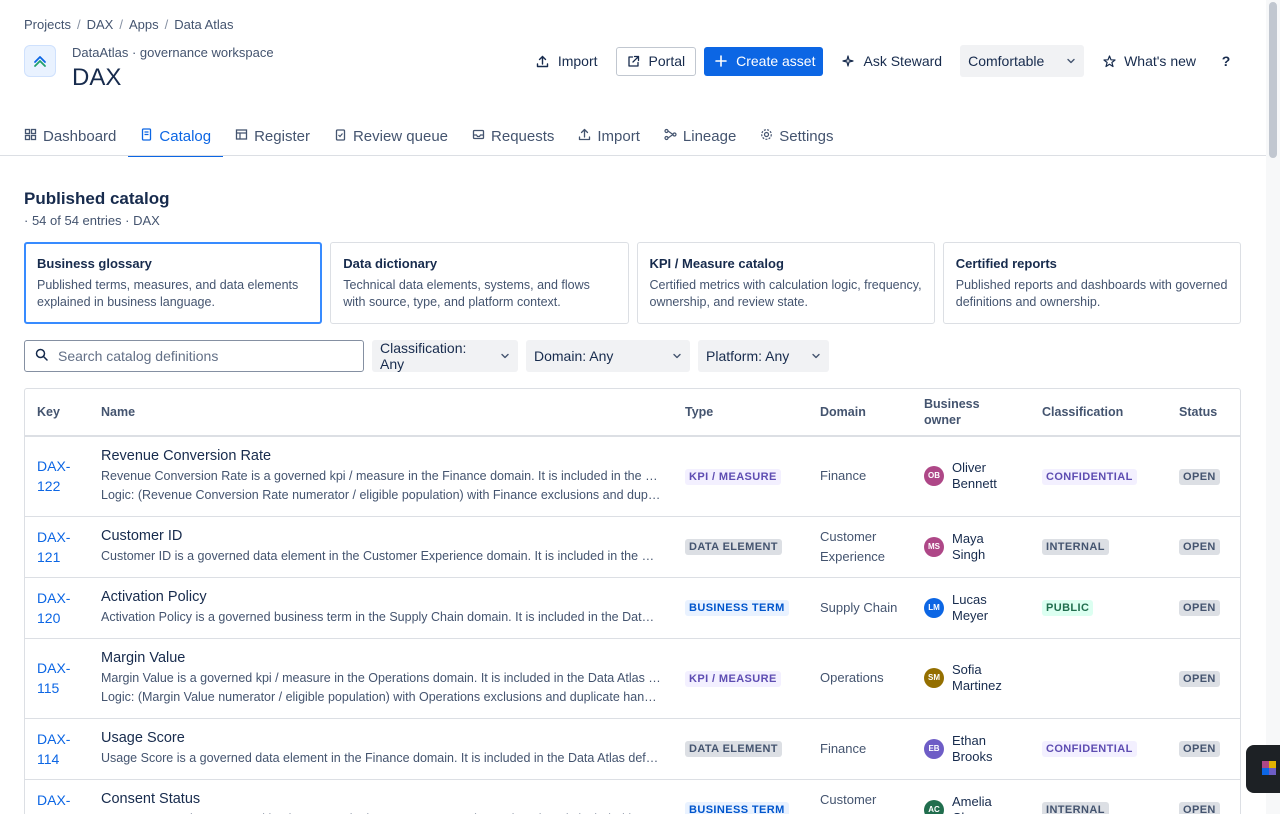  I want to click on breadcrumb-dax: DAX, so click(100, 24).